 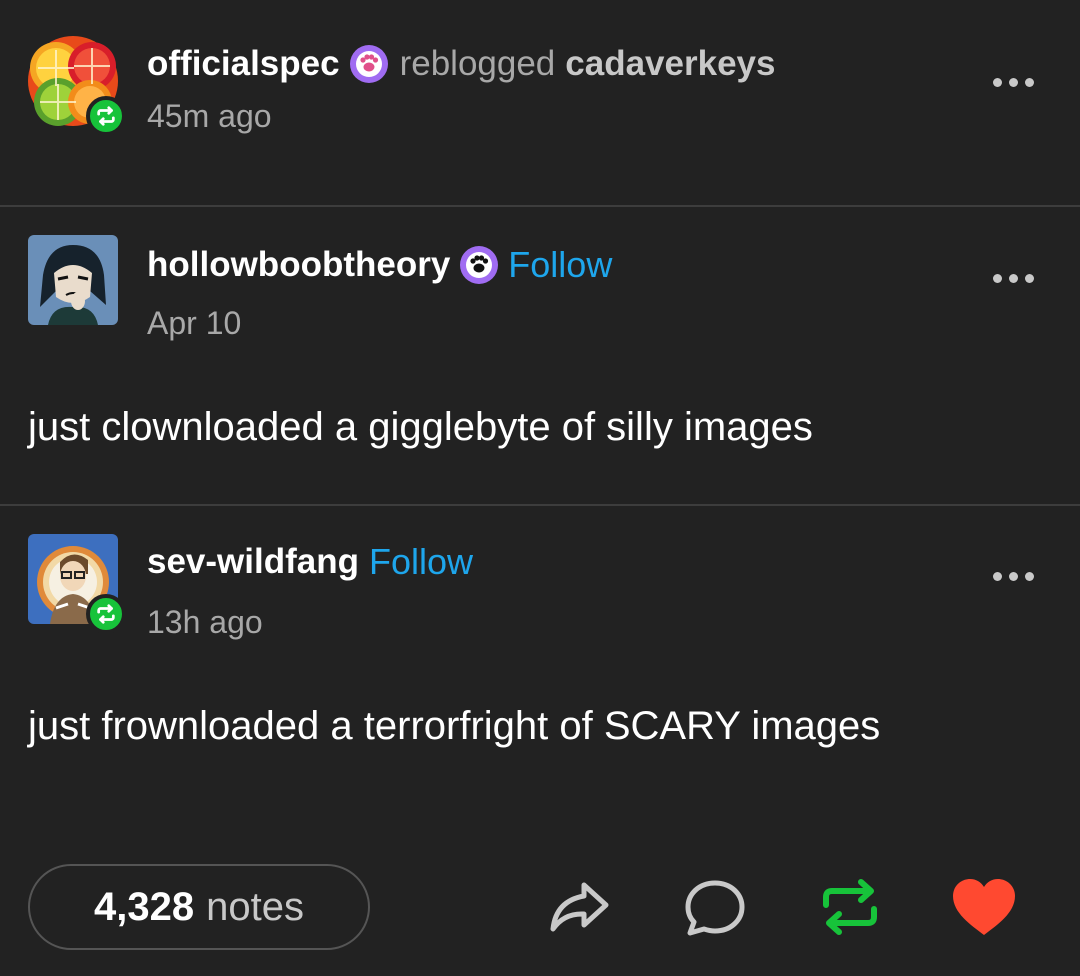 What do you see at coordinates (209, 116) in the screenshot?
I see `reblog-time: 45m ago` at bounding box center [209, 116].